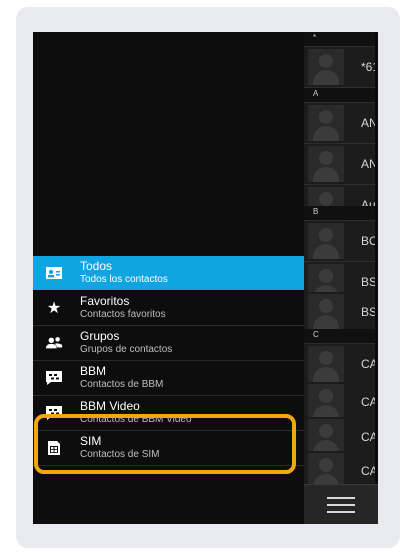 The width and height of the screenshot is (409, 556). Describe the element at coordinates (168, 273) in the screenshot. I see `nav-item-todos: Todos Todos los contactos` at that location.